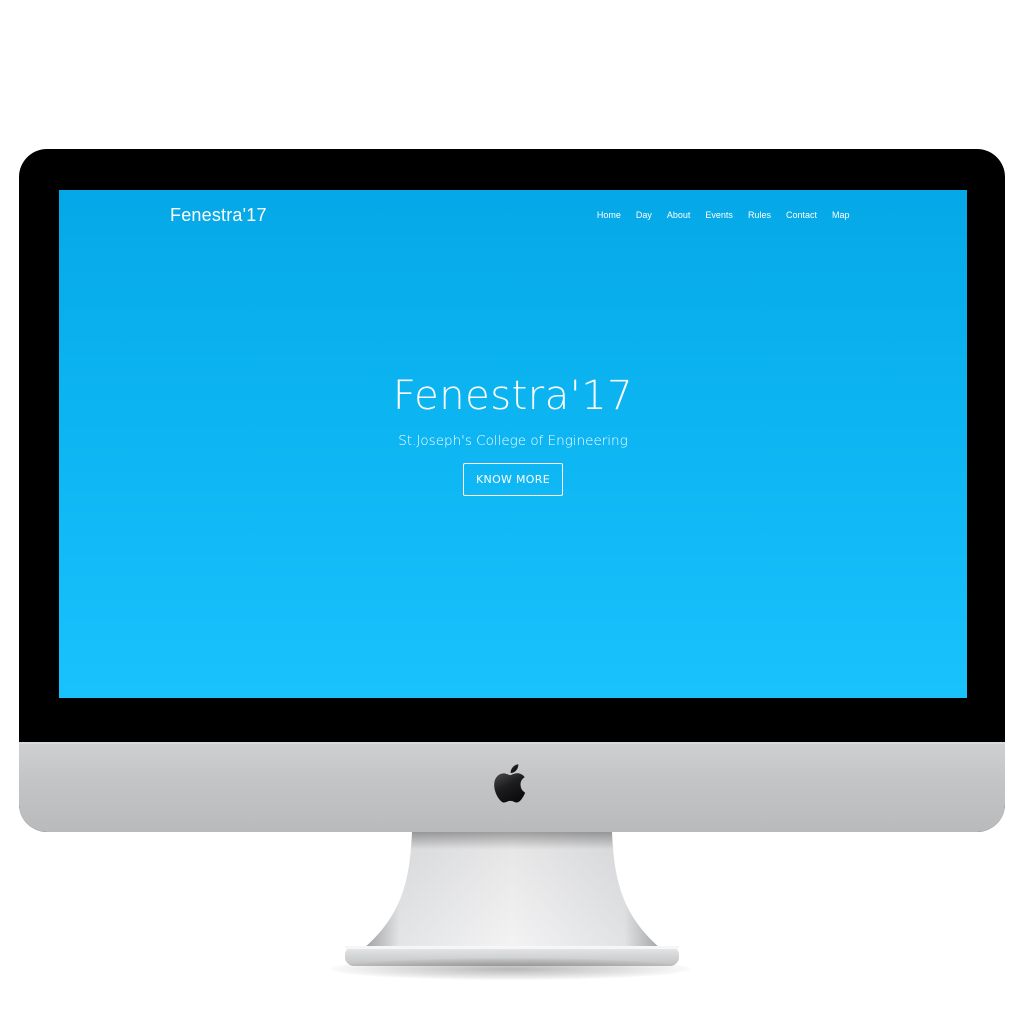  I want to click on nav-link-map: Map, so click(840, 215).